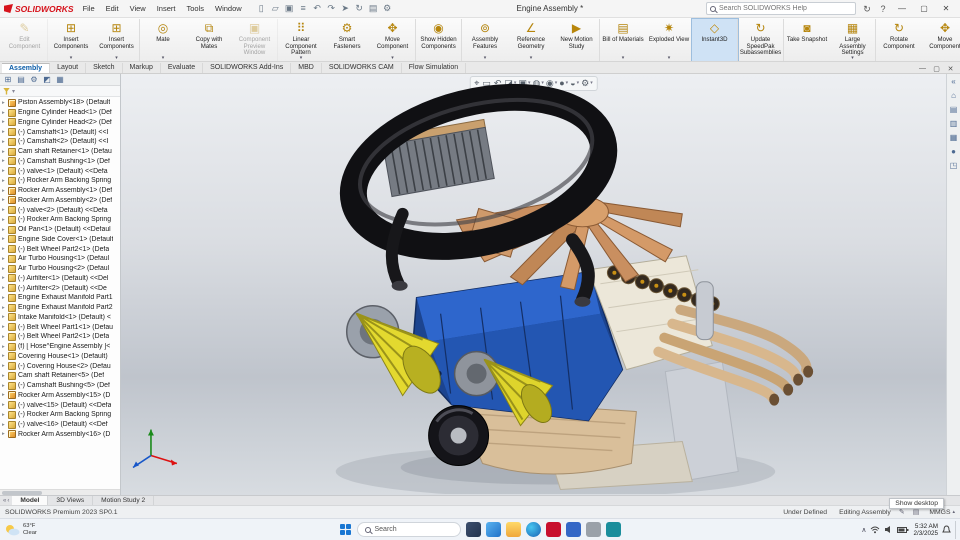 The height and width of the screenshot is (540, 960). Describe the element at coordinates (922, 69) in the screenshot. I see `doc-minimize-button: —` at that location.